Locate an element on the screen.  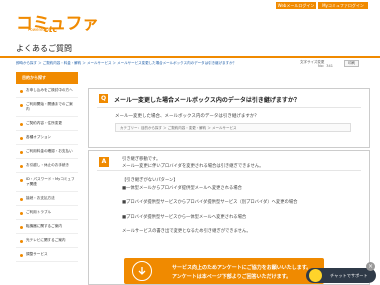
sidebar-item: ご利用料金の確認・お支払い is located at coordinates (47, 152).